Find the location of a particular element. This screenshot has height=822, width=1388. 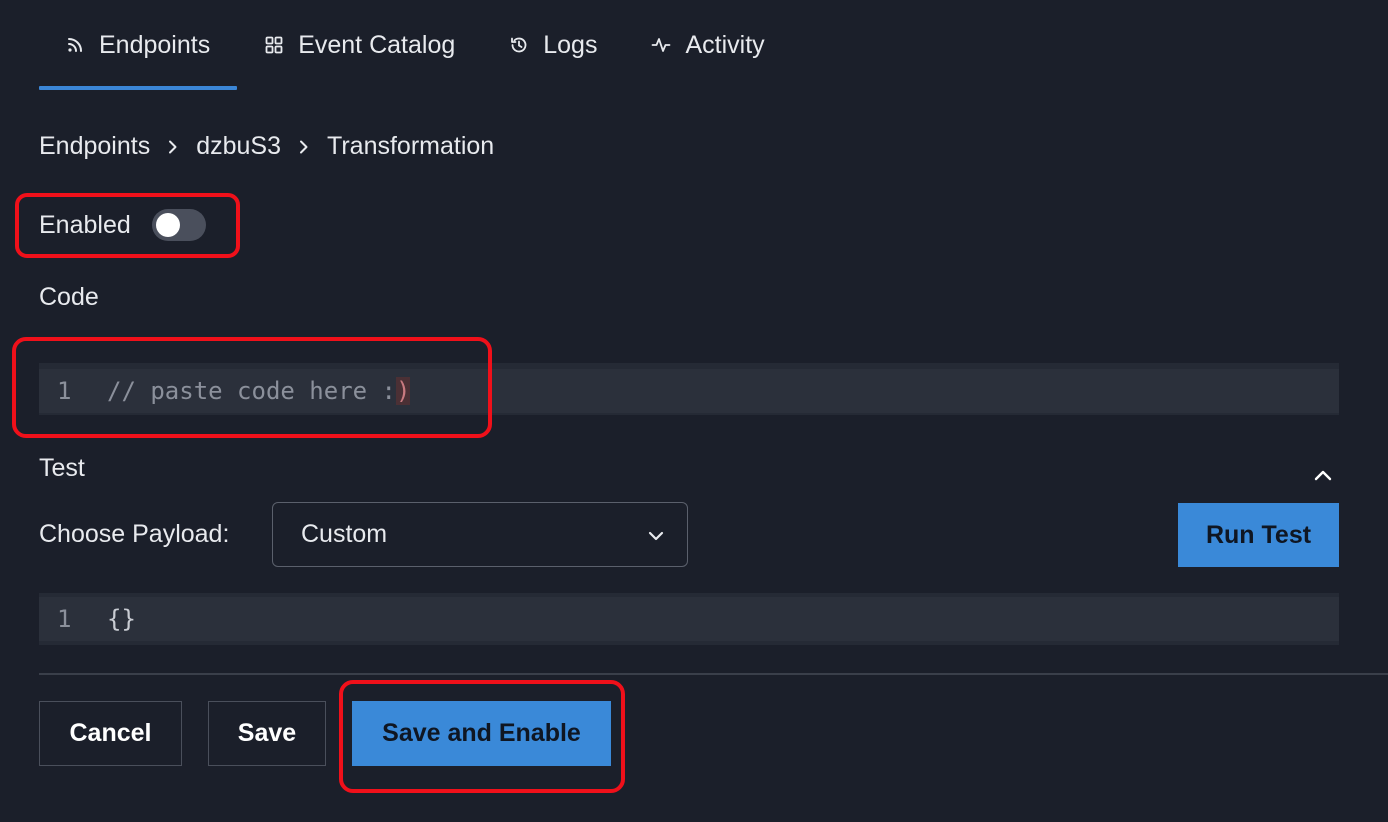

save-and-enable-button: Save and Enable is located at coordinates (481, 733).